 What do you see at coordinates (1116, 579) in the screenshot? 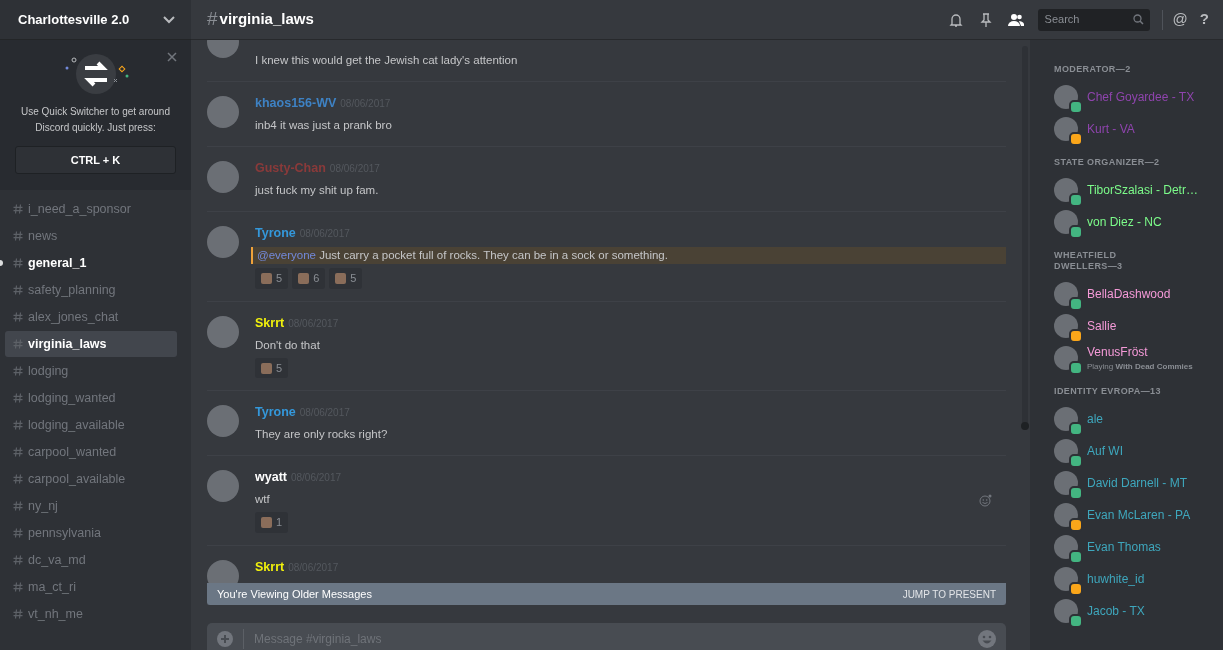
I see `member-name: huwhite_id` at bounding box center [1116, 579].